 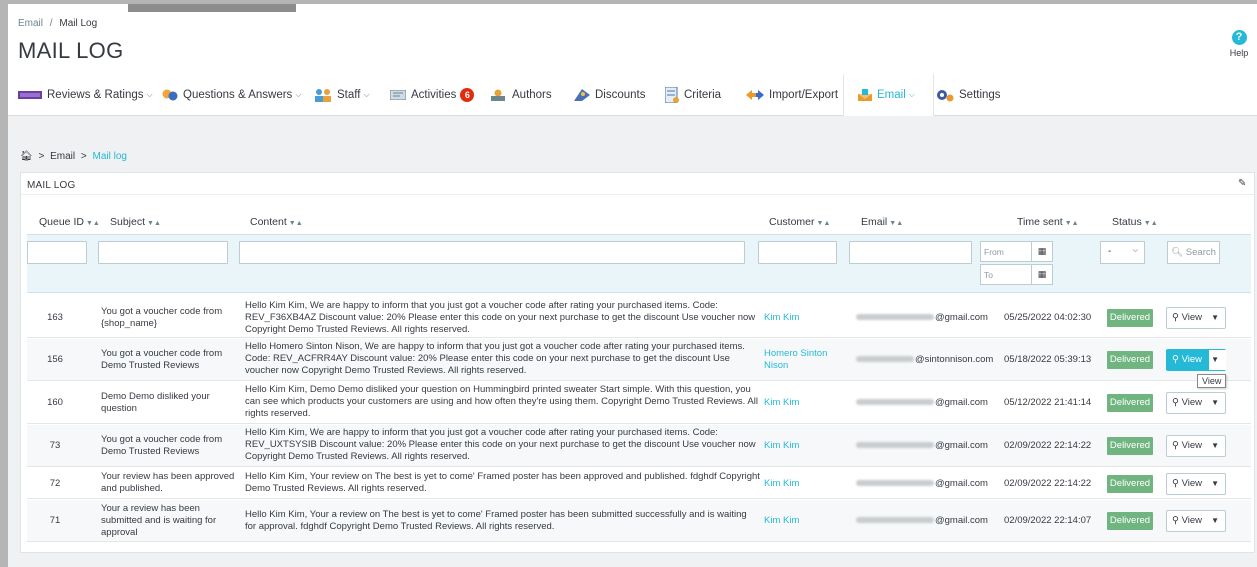 I want to click on content-filter, so click(x=492, y=252).